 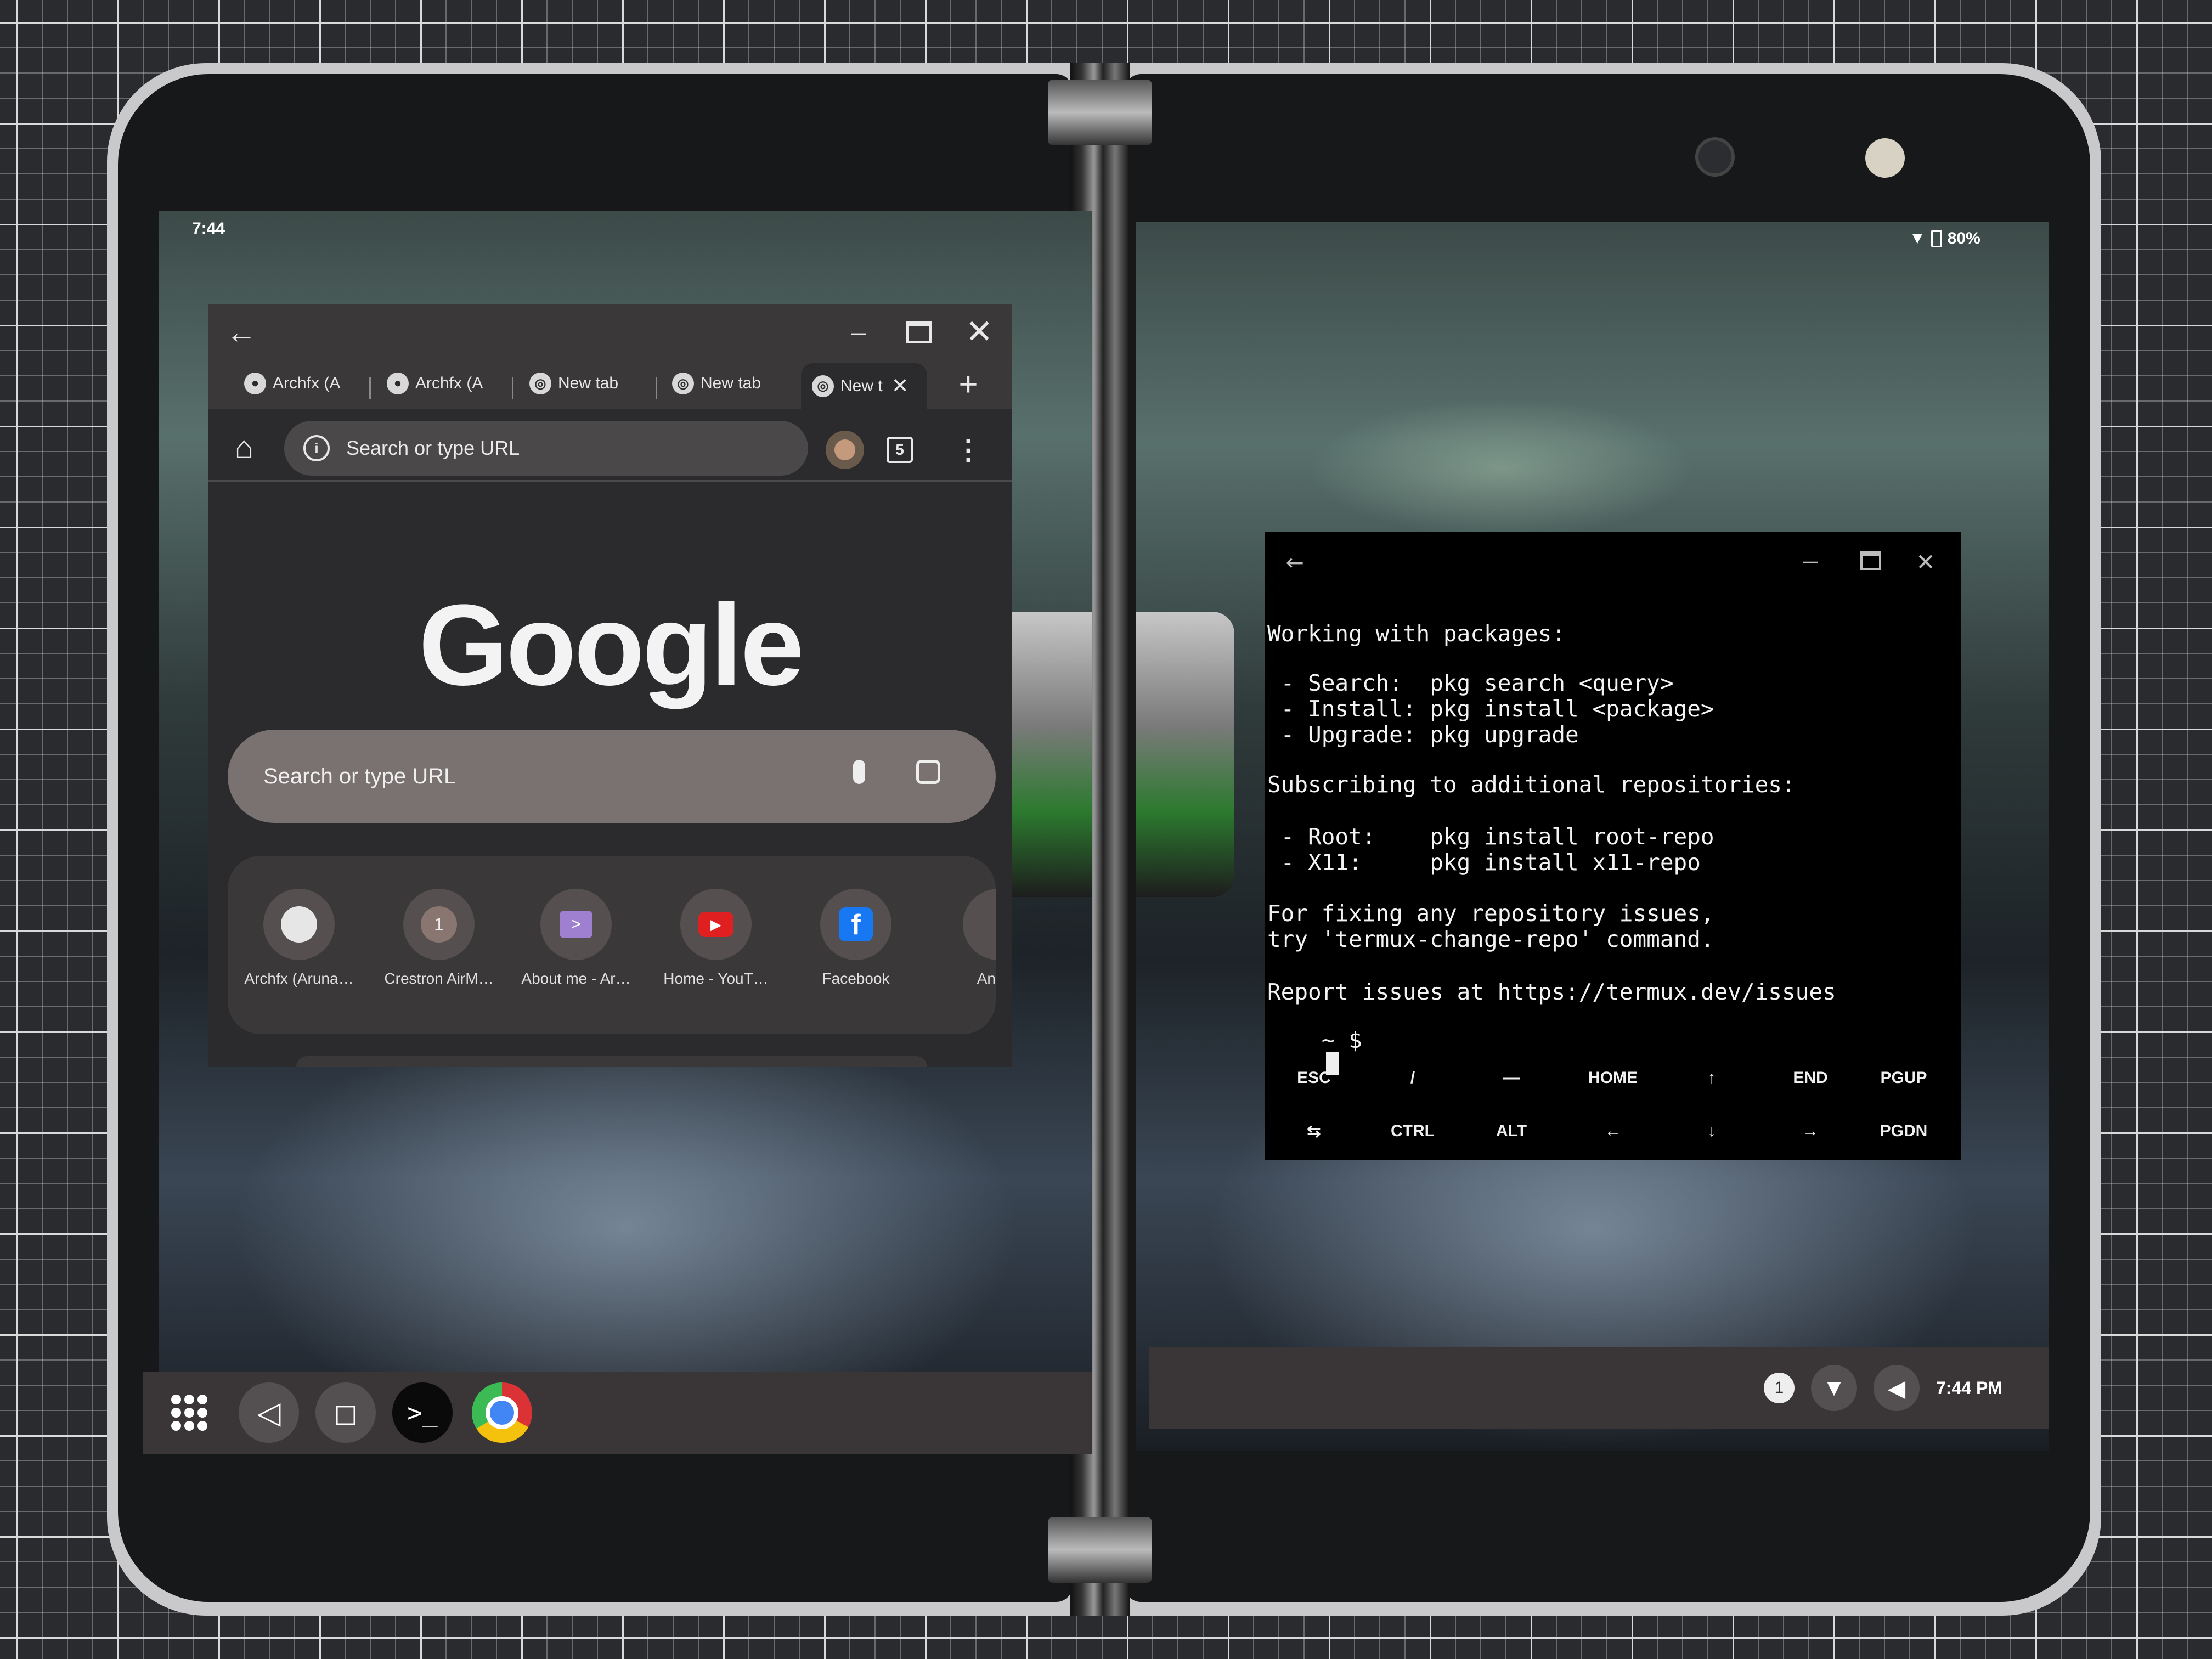 What do you see at coordinates (1341, 1040) in the screenshot?
I see `prompt-text: ~ $` at bounding box center [1341, 1040].